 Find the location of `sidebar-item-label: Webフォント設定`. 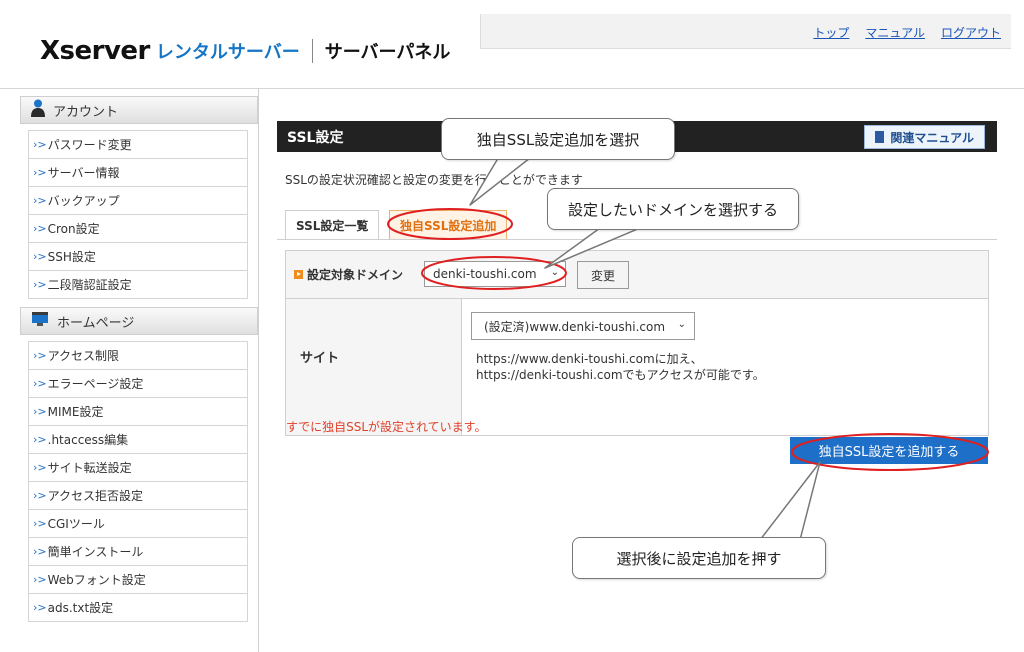

sidebar-item-label: Webフォント設定 is located at coordinates (96, 580).